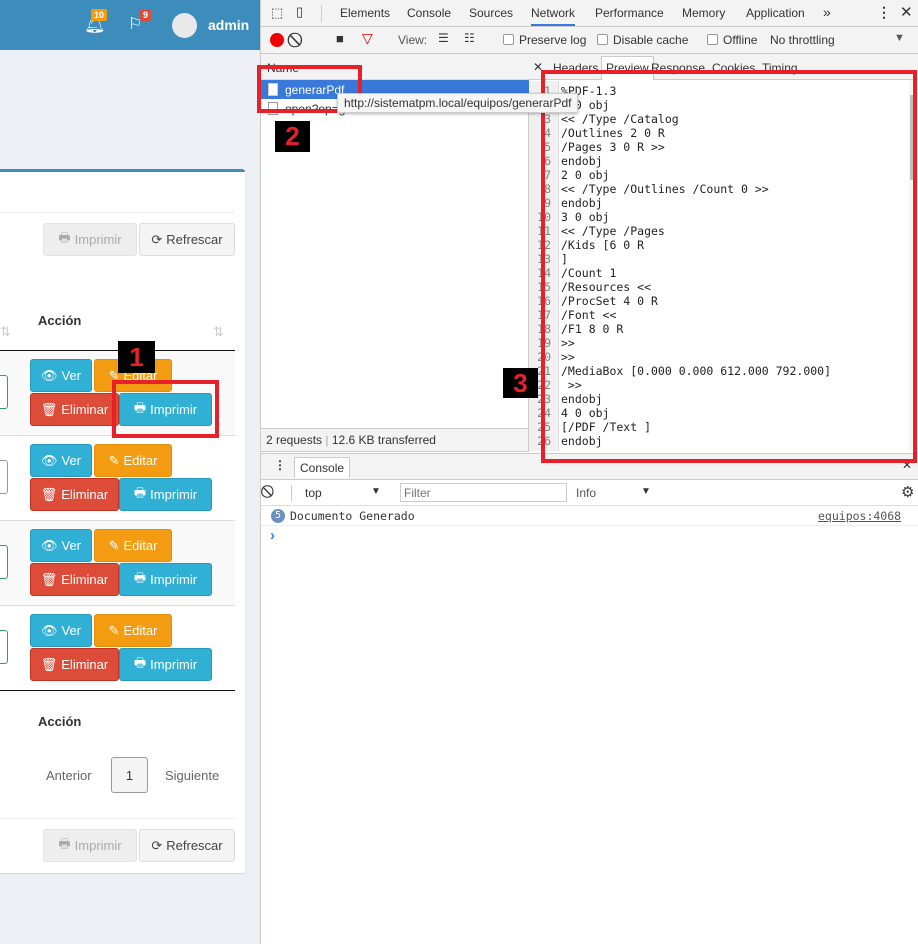 This screenshot has width=918, height=944. Describe the element at coordinates (491, 13) in the screenshot. I see `tab-sources: Sources` at that location.